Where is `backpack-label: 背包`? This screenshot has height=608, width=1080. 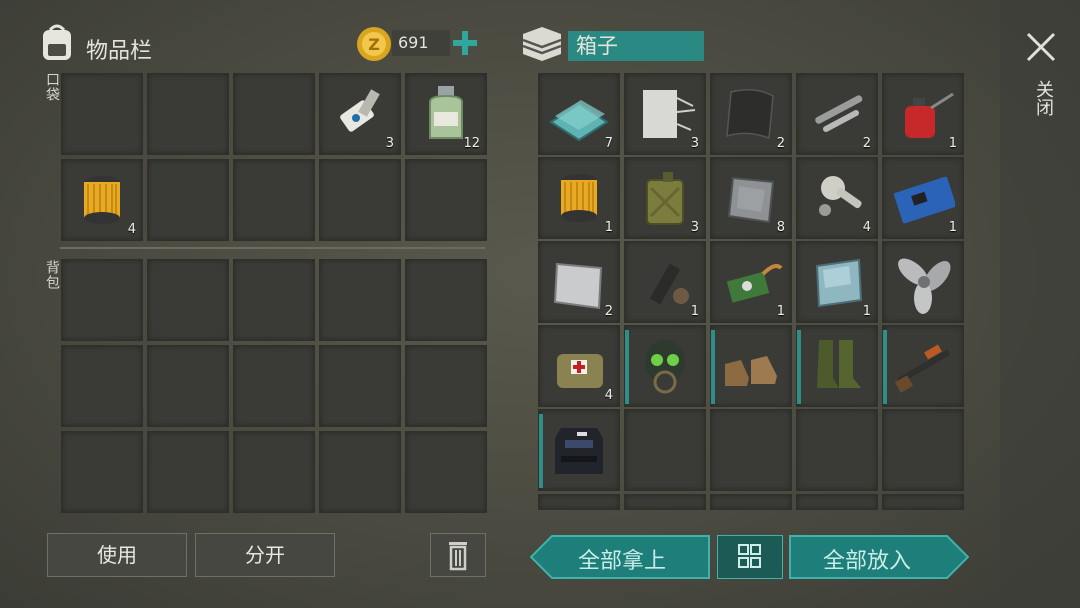 backpack-label: 背包 is located at coordinates (52, 275).